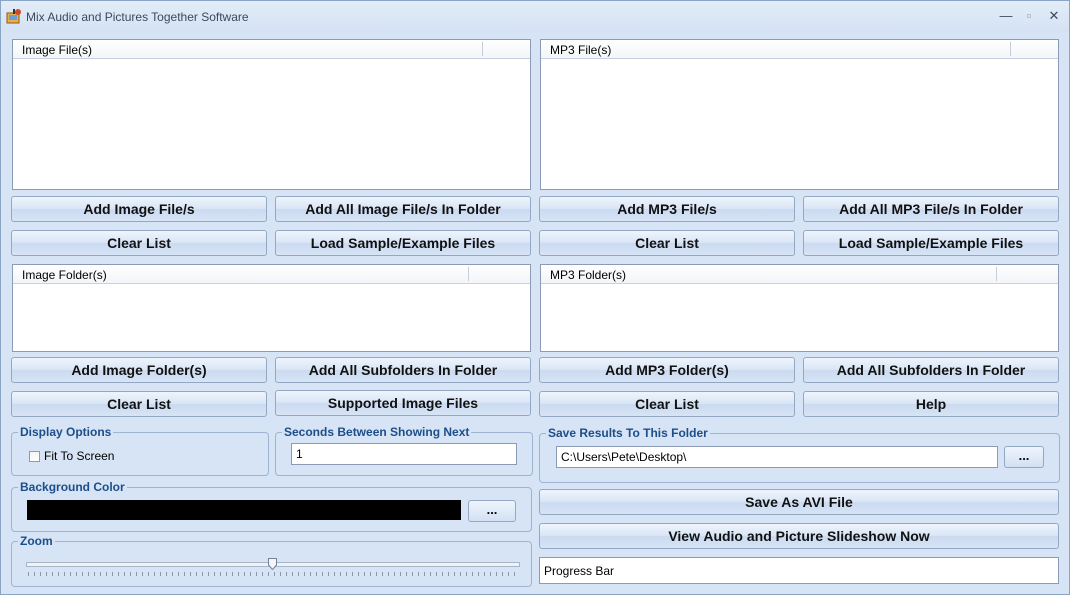  I want to click on app-icon, so click(13, 16).